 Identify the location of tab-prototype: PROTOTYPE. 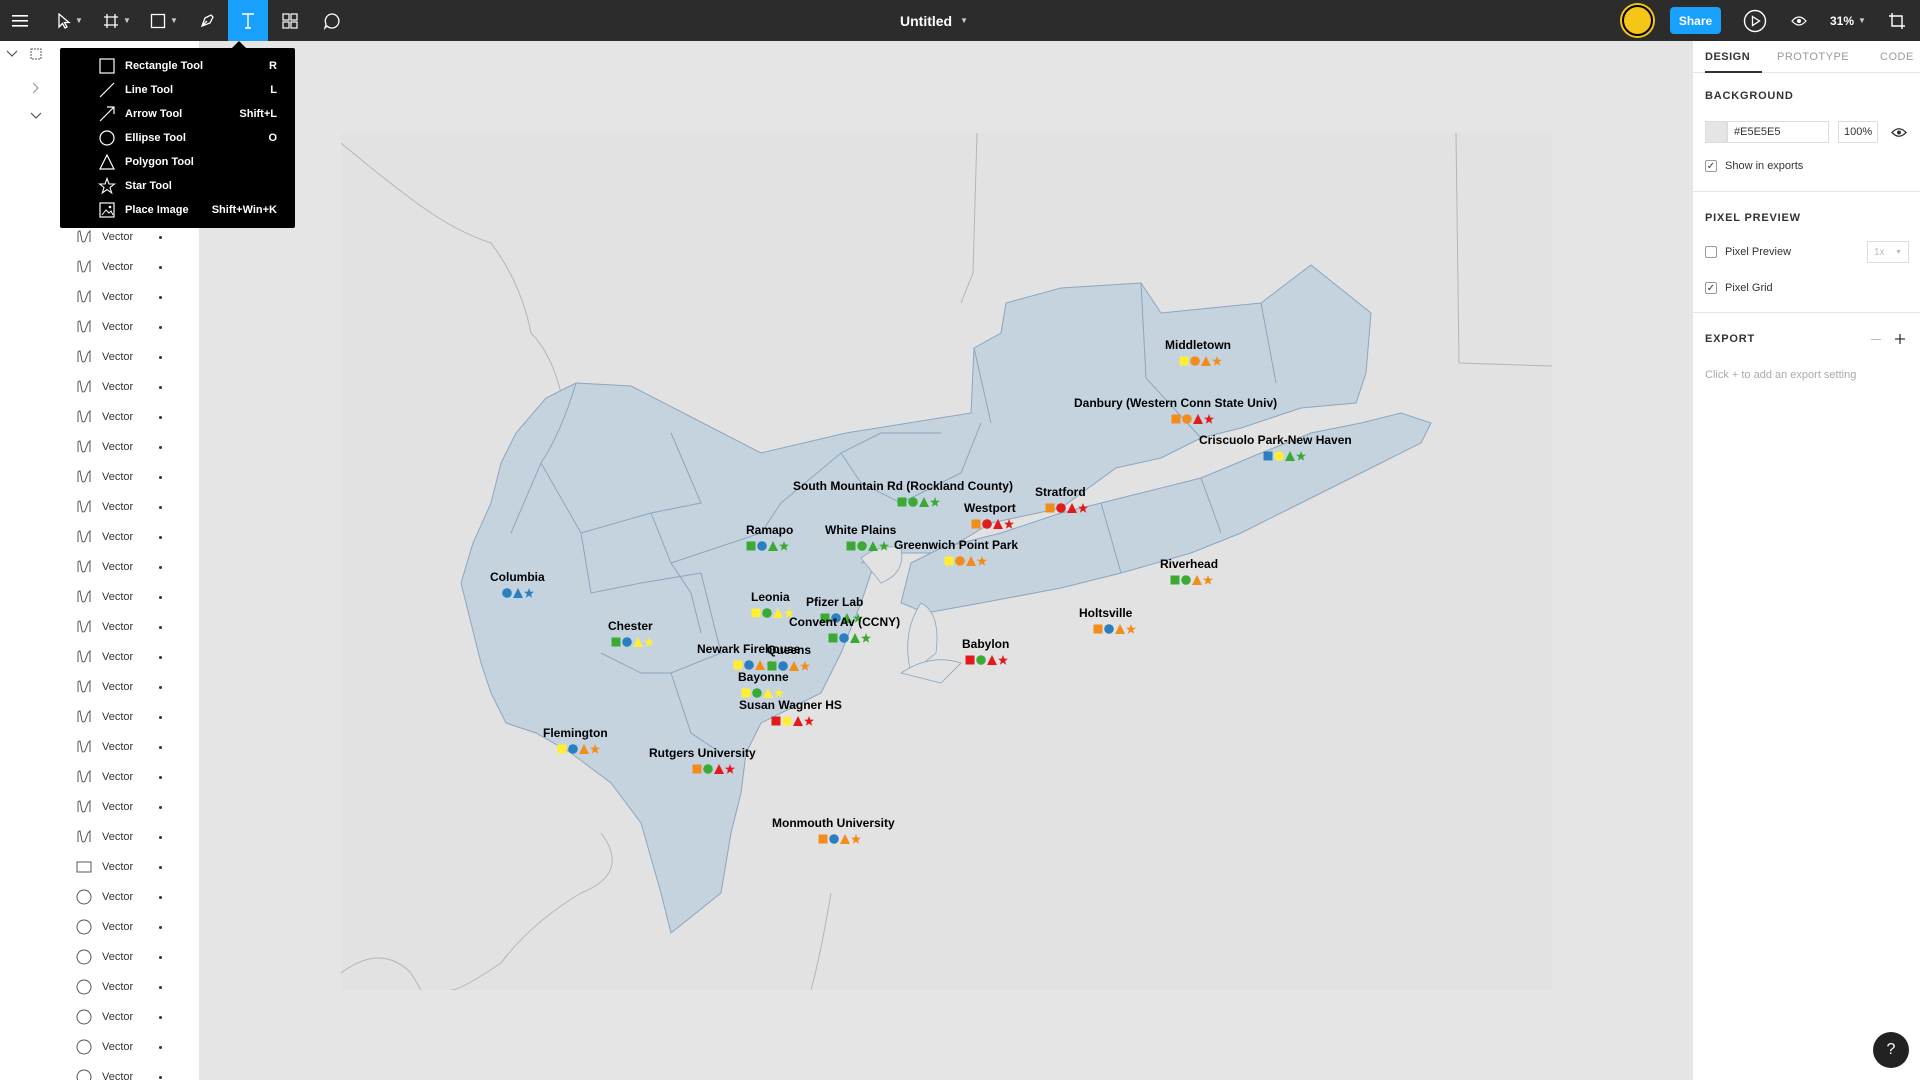
(1813, 57).